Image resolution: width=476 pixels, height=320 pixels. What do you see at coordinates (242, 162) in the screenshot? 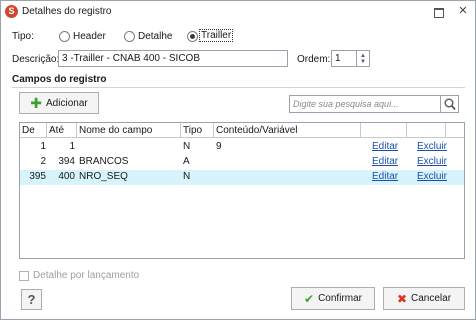
I see `table-row: 2 394 BRANCOS A Editar Excluir` at bounding box center [242, 162].